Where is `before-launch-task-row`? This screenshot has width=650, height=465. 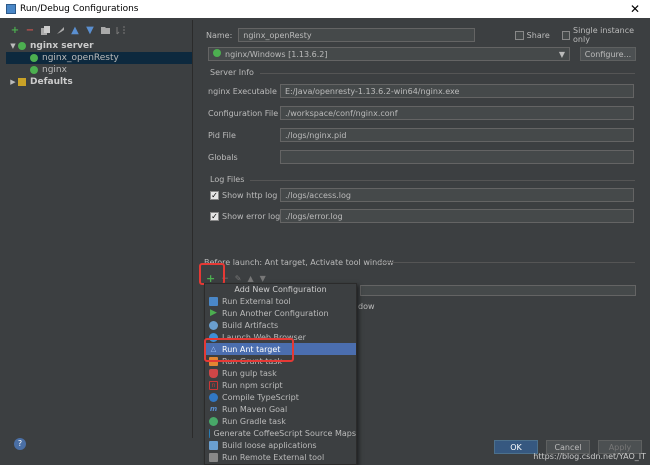 before-launch-task-row is located at coordinates (498, 290).